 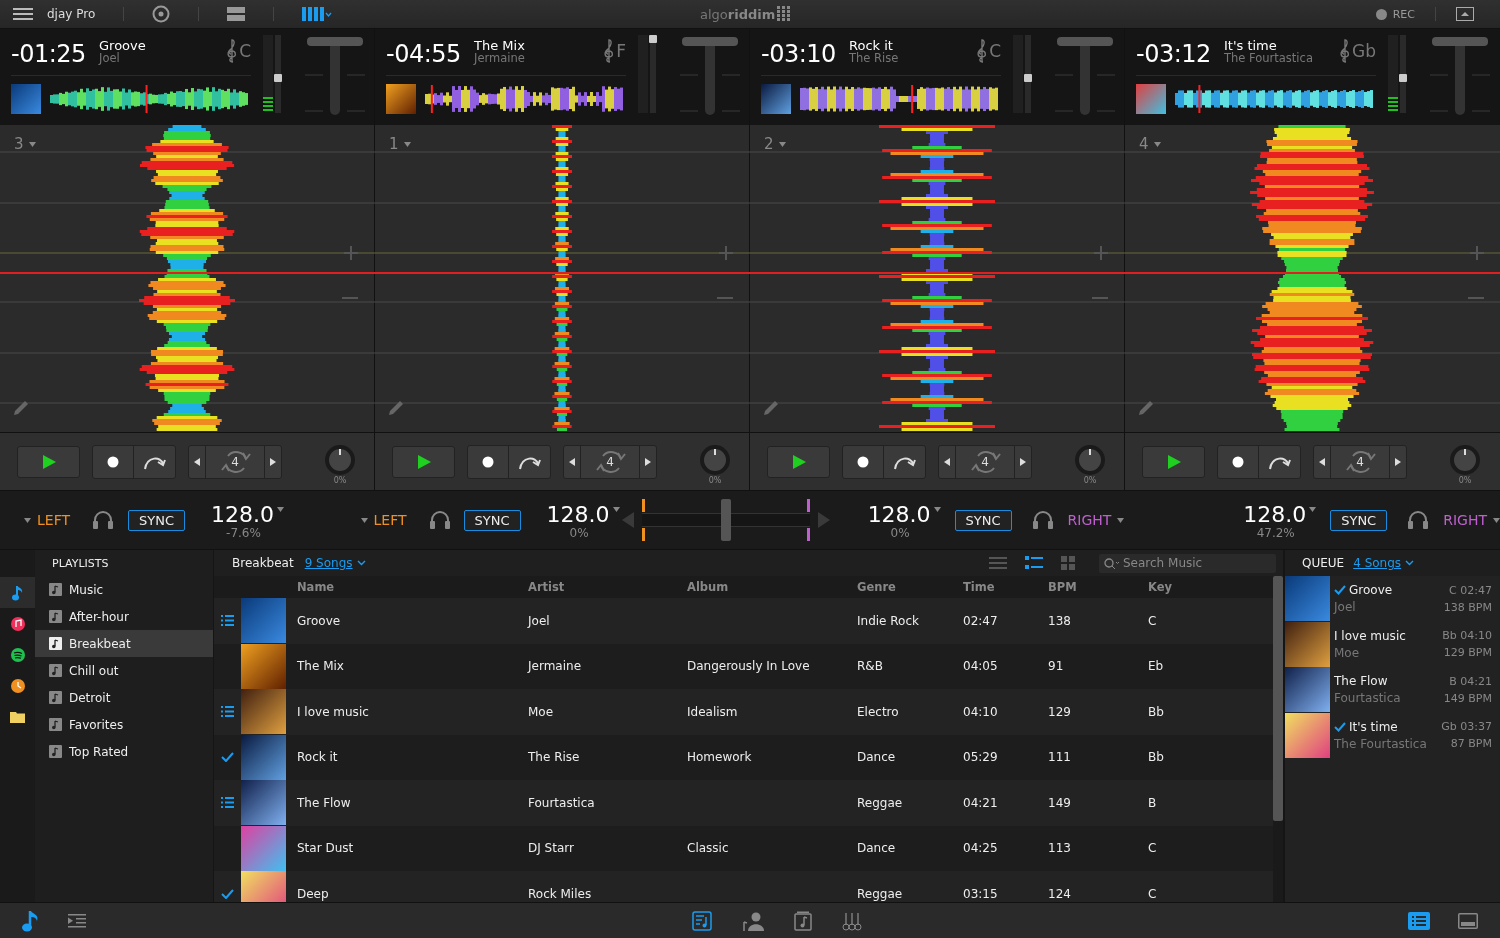 What do you see at coordinates (1419, 920) in the screenshot?
I see `list-icon` at bounding box center [1419, 920].